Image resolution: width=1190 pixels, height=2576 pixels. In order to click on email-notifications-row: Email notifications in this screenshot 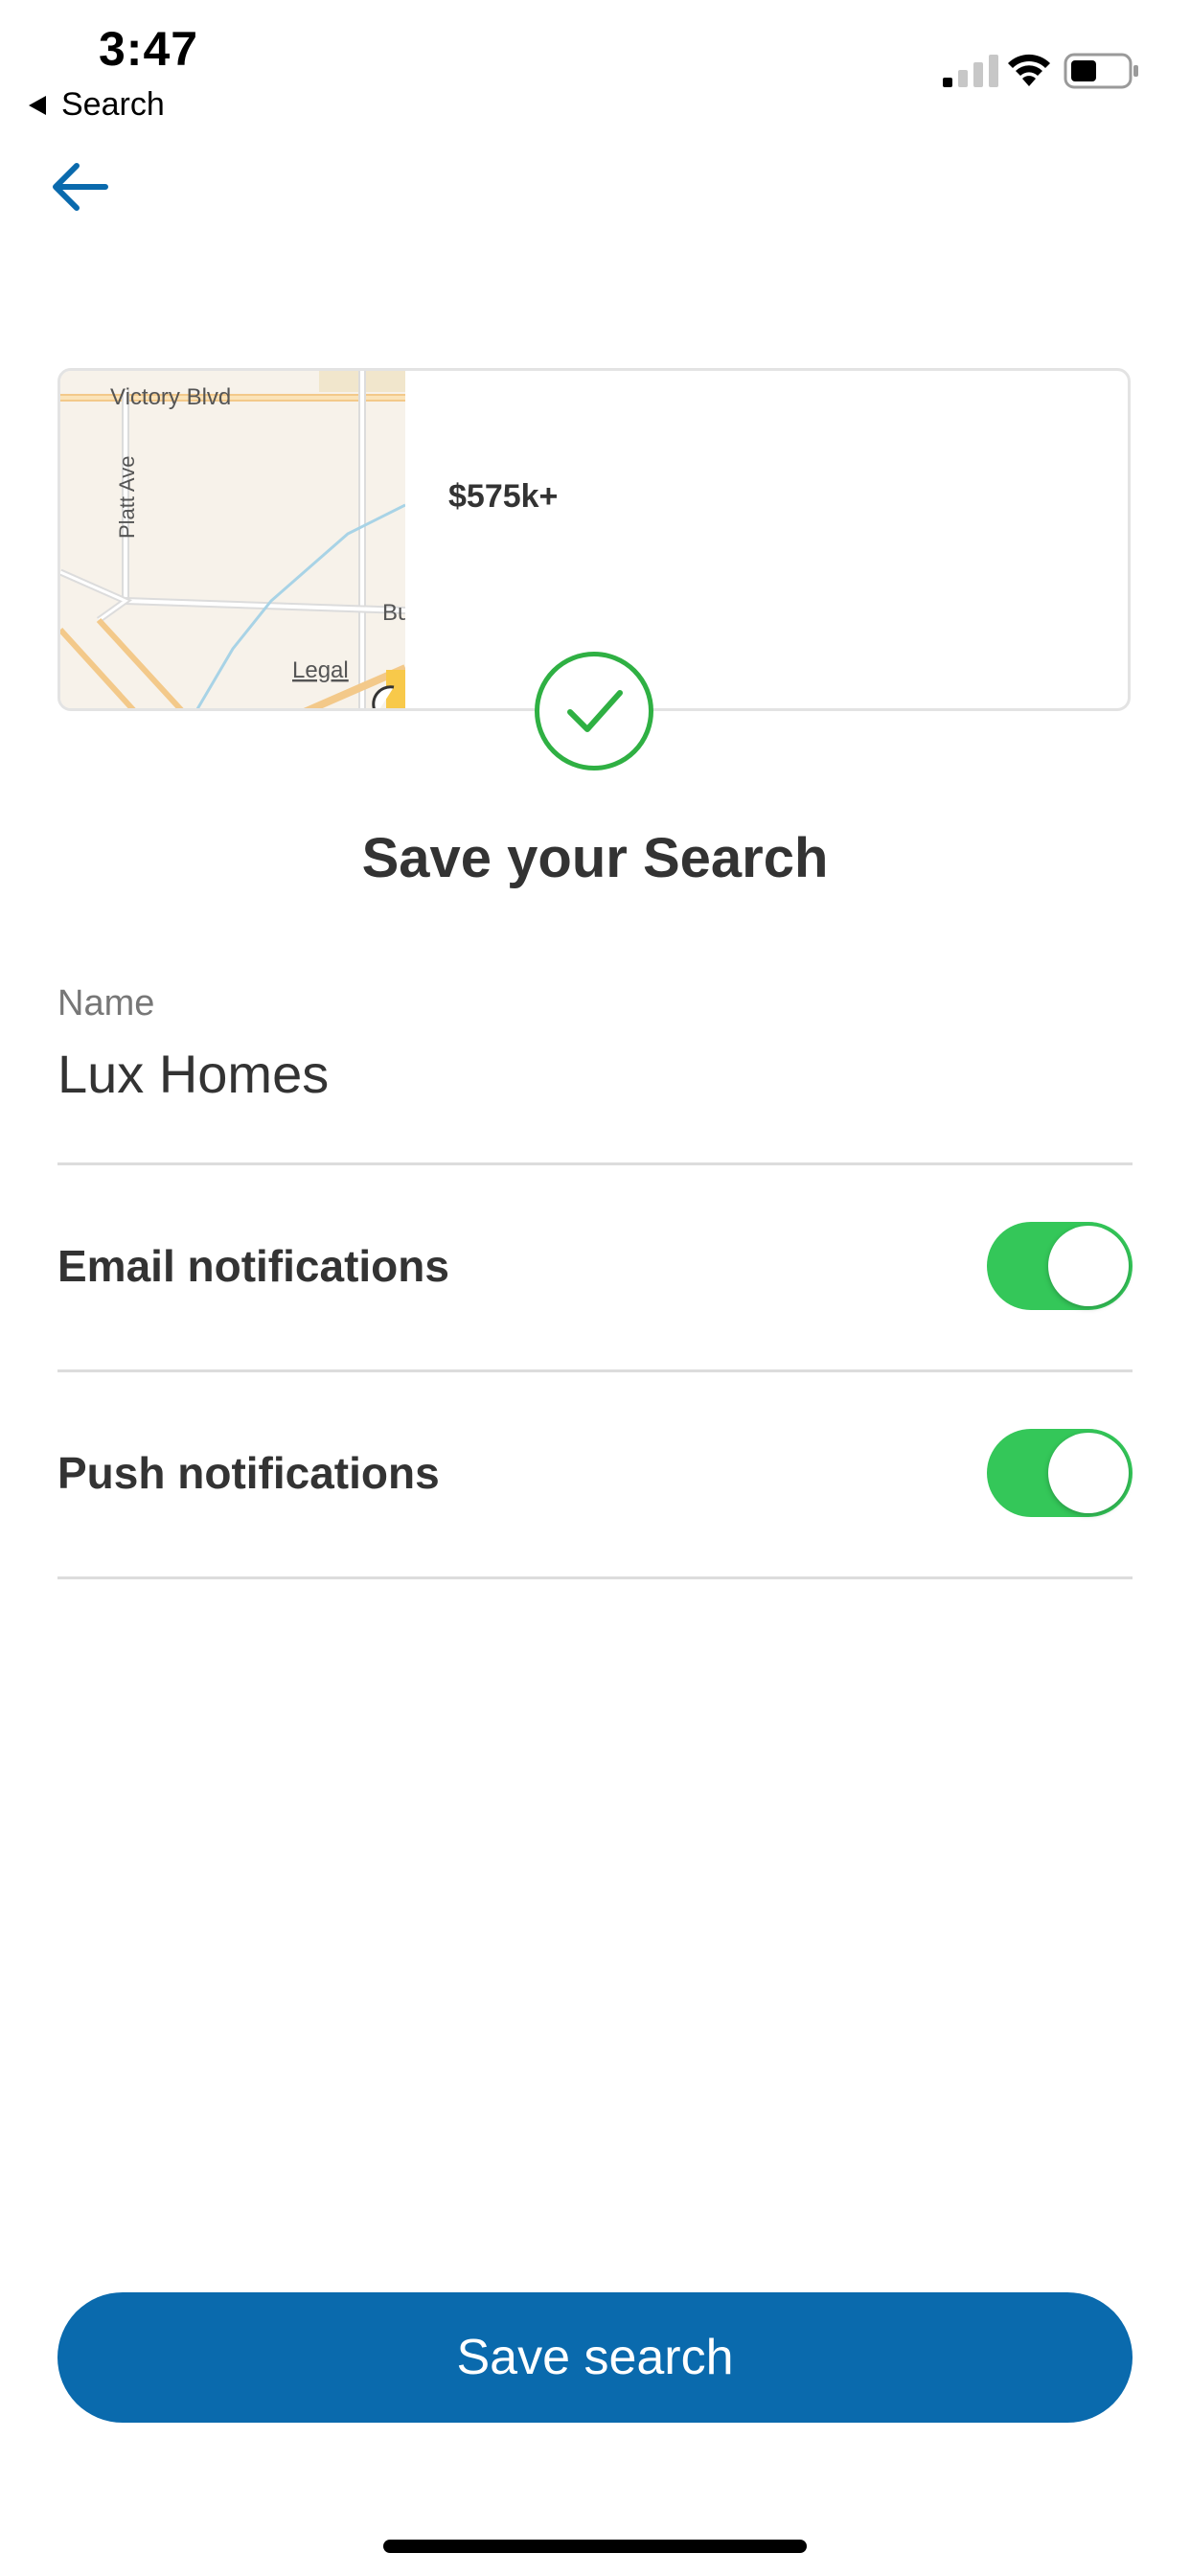, I will do `click(595, 1266)`.